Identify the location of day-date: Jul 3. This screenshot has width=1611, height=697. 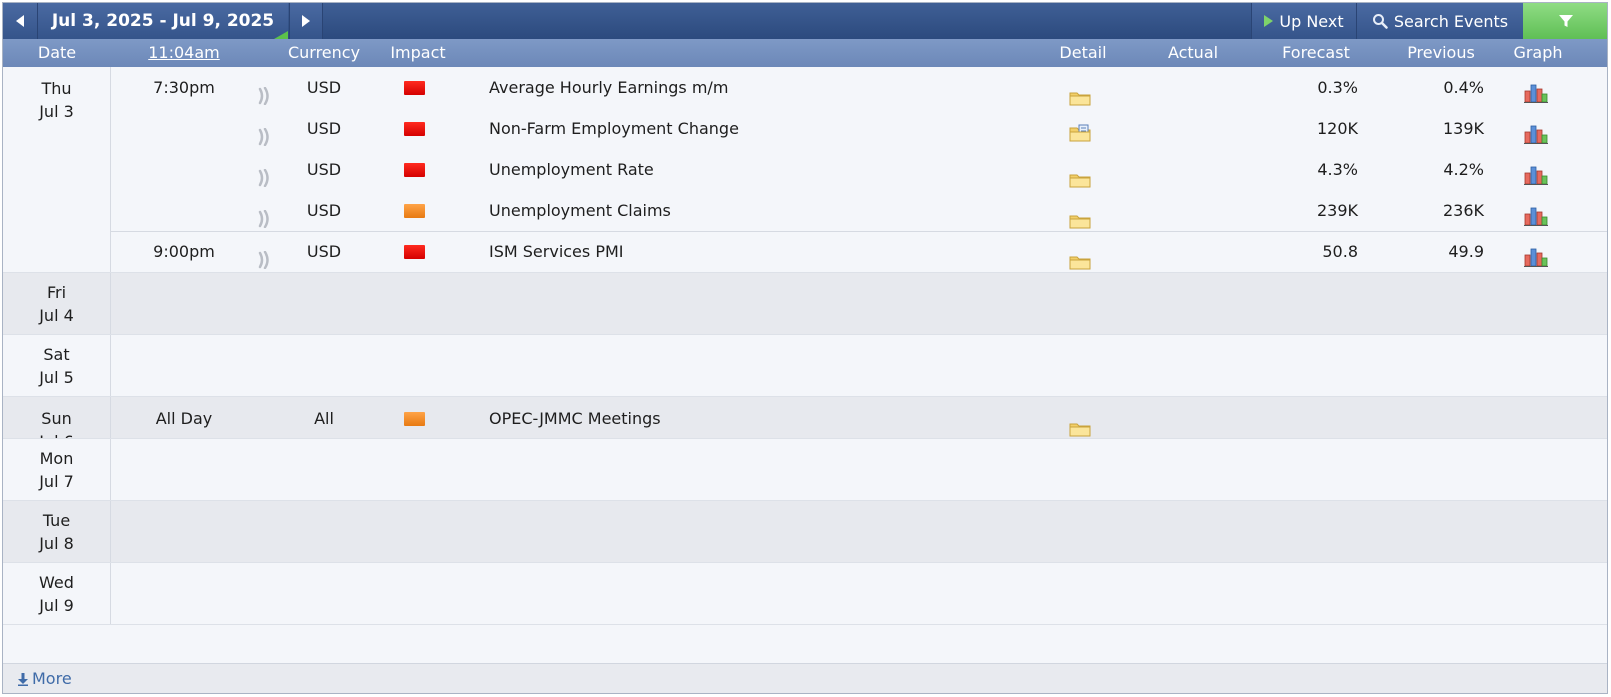
(56, 111).